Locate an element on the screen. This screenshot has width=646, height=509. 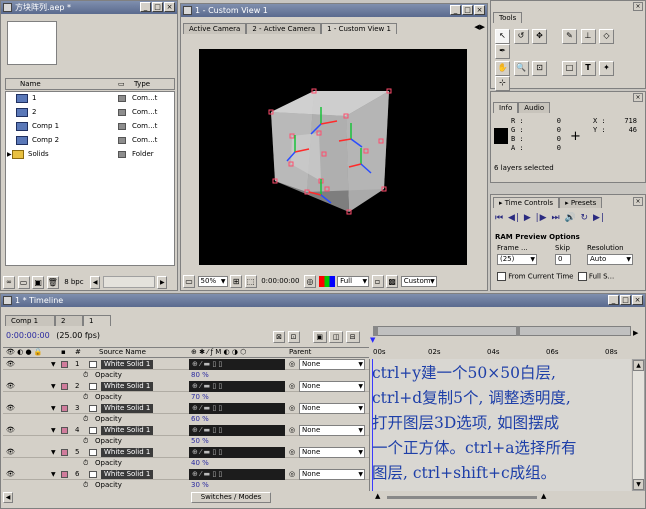
time-controls-close-icon: × is located at coordinates (638, 201).